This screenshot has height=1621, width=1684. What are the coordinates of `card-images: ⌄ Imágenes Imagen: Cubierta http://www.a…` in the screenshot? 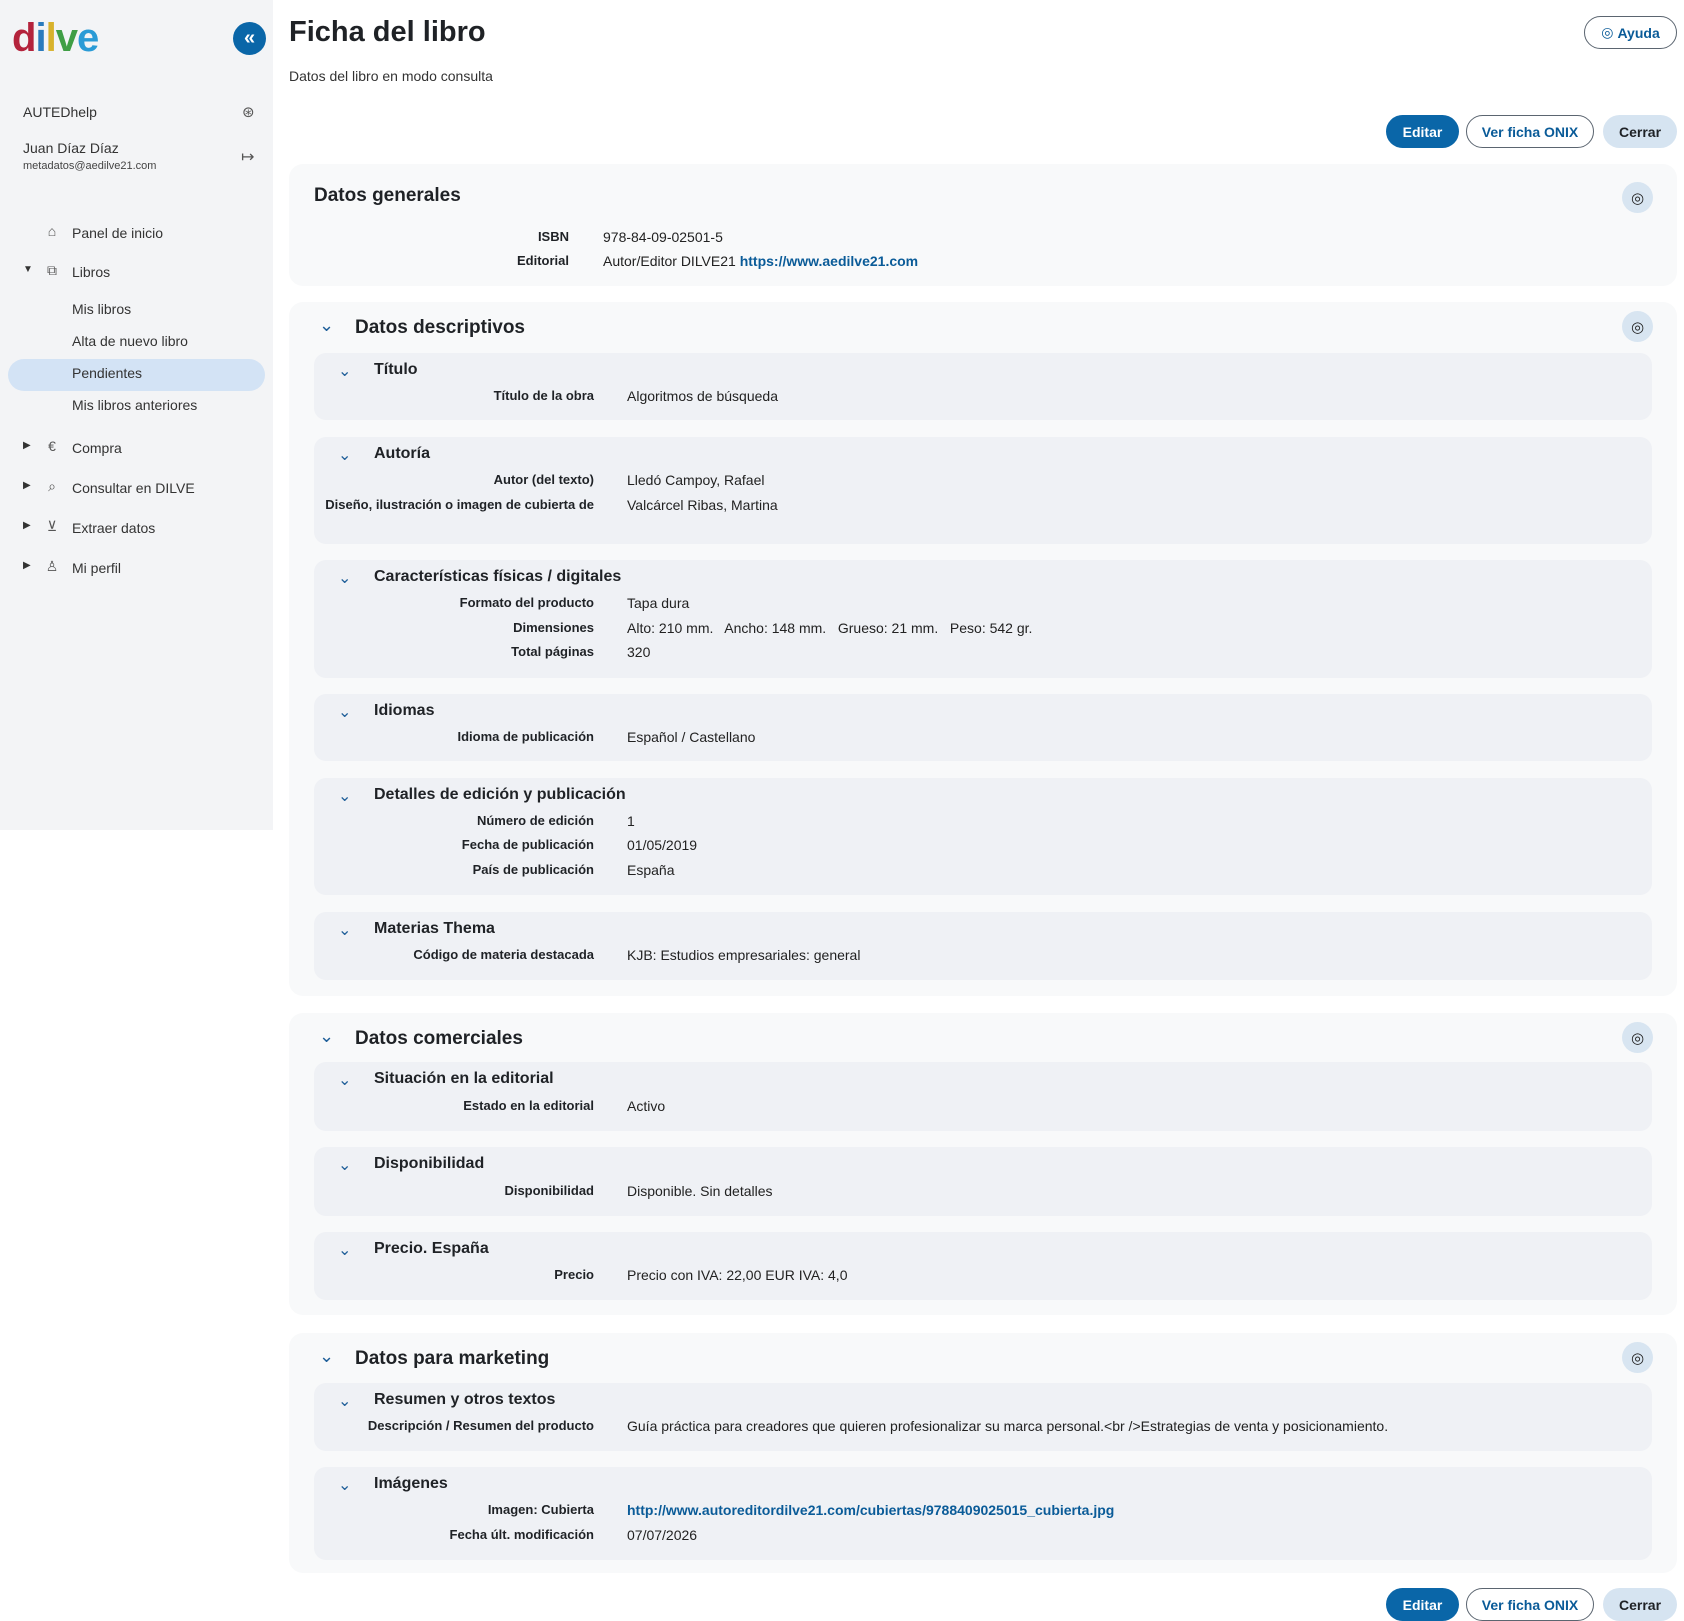 It's located at (983, 1513).